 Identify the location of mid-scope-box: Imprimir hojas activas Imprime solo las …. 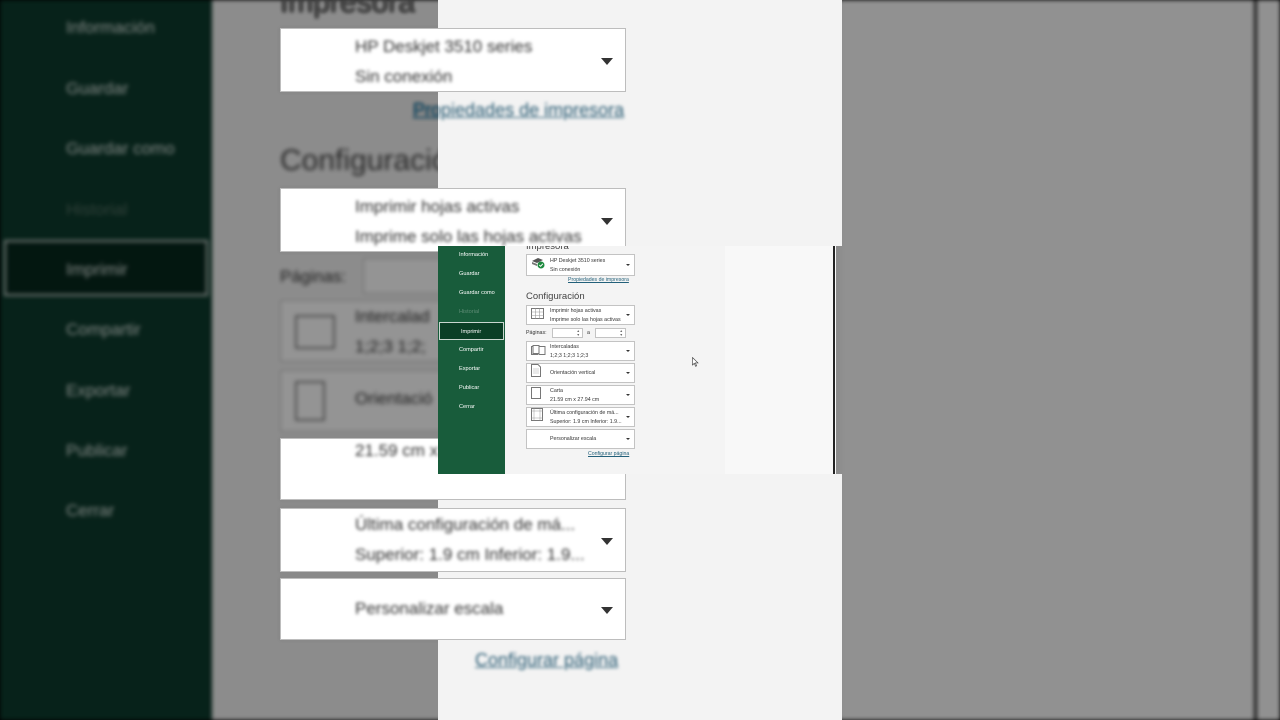
(453, 220).